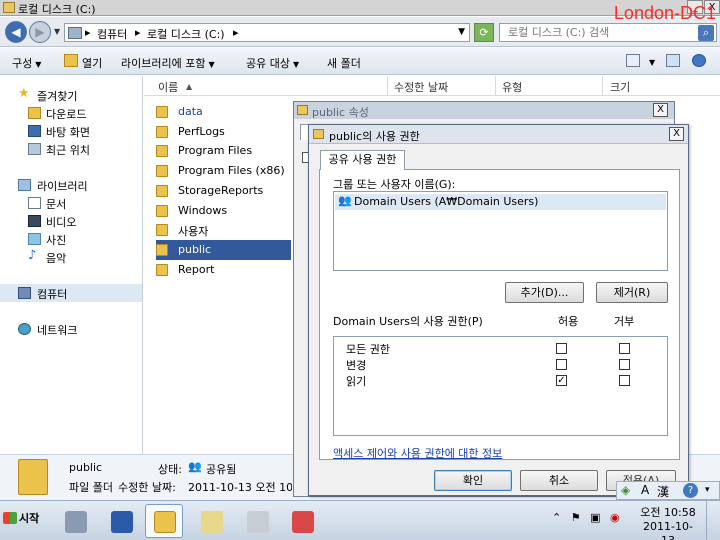  What do you see at coordinates (673, 60) in the screenshot?
I see `preview-pane-icon` at bounding box center [673, 60].